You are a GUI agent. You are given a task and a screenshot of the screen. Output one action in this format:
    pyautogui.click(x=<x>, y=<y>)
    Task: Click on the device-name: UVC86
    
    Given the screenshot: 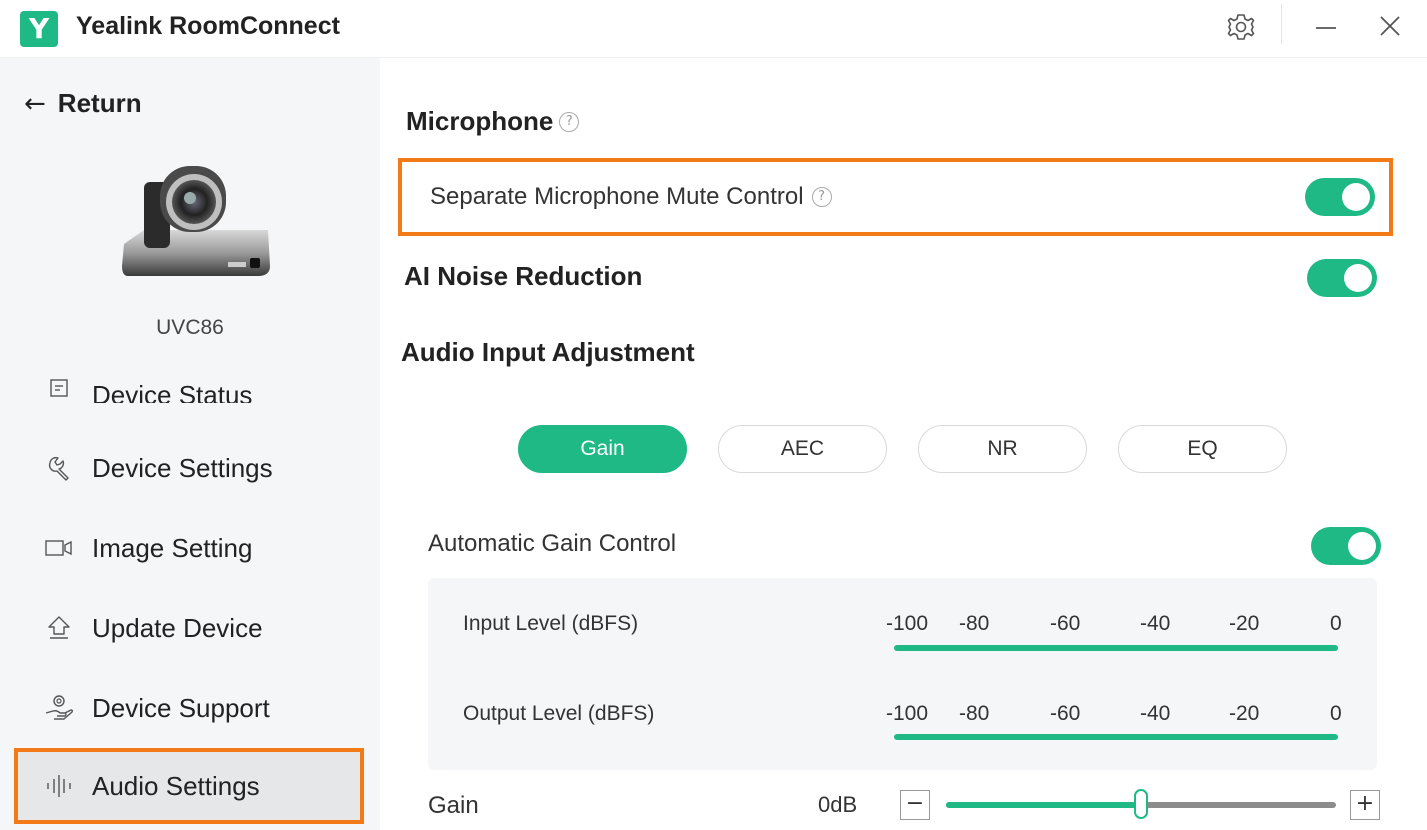 What is the action you would take?
    pyautogui.click(x=190, y=327)
    